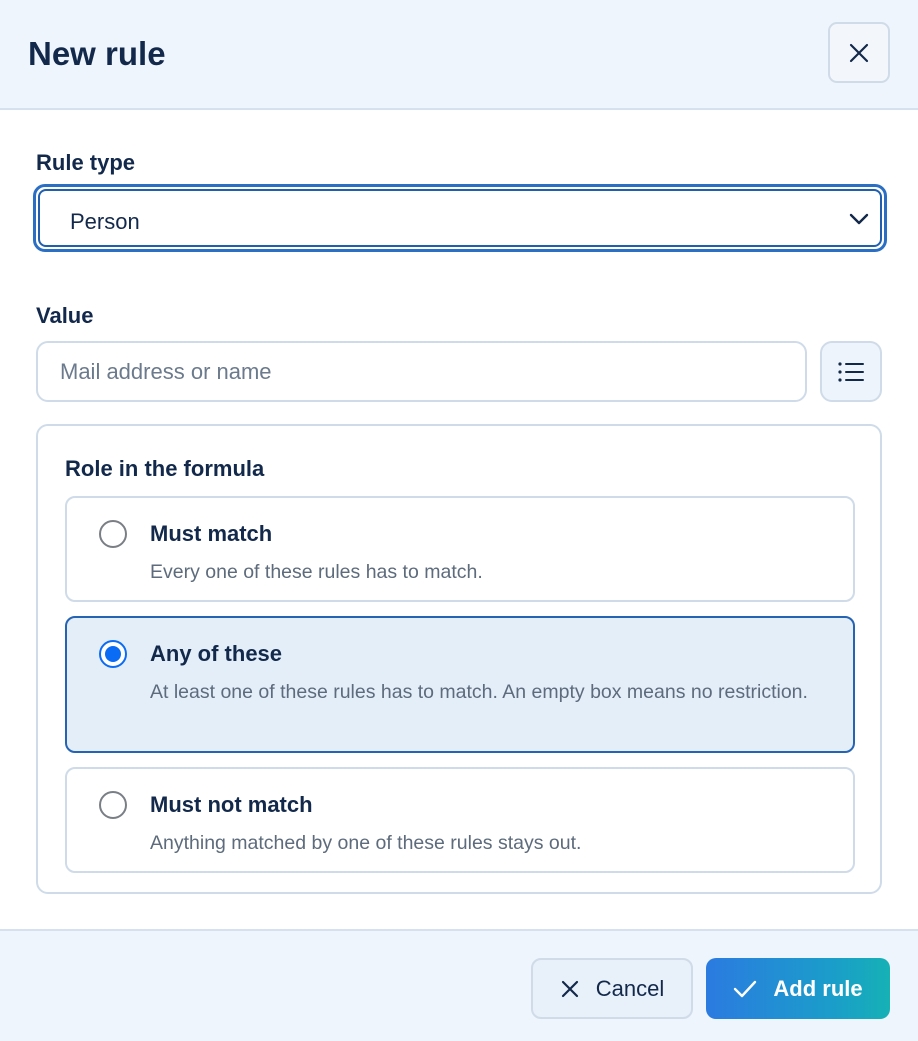 The width and height of the screenshot is (918, 1041). What do you see at coordinates (459, 55) in the screenshot?
I see `dialog-header: New rule` at bounding box center [459, 55].